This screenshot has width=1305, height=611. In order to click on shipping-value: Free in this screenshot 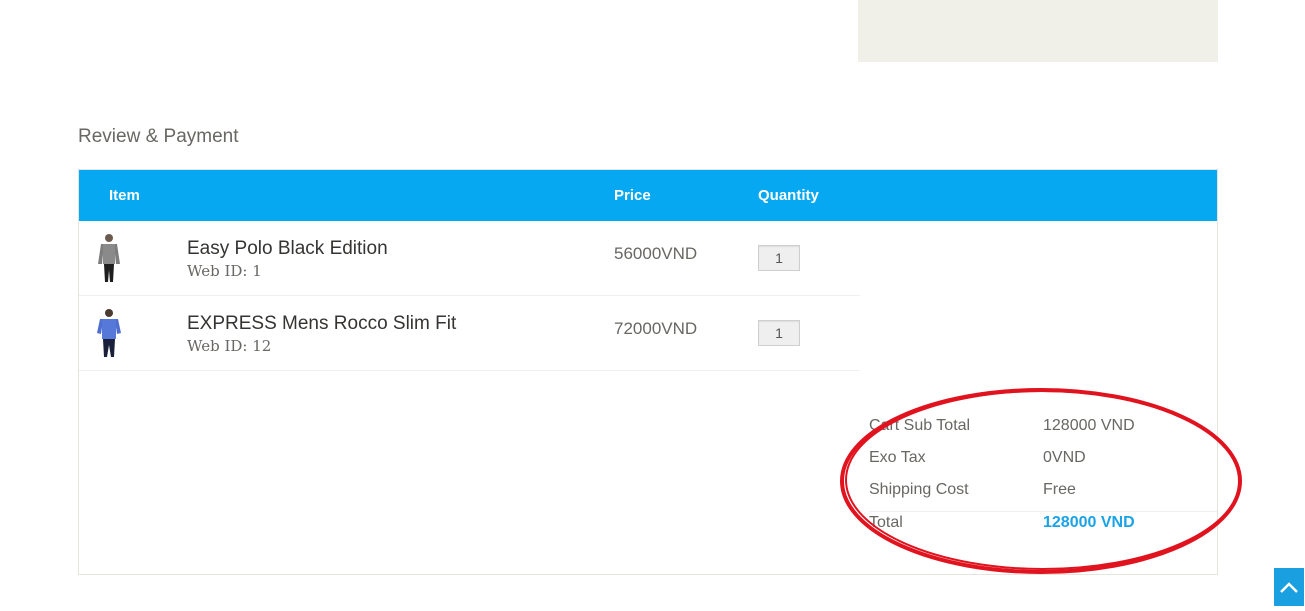, I will do `click(1059, 489)`.